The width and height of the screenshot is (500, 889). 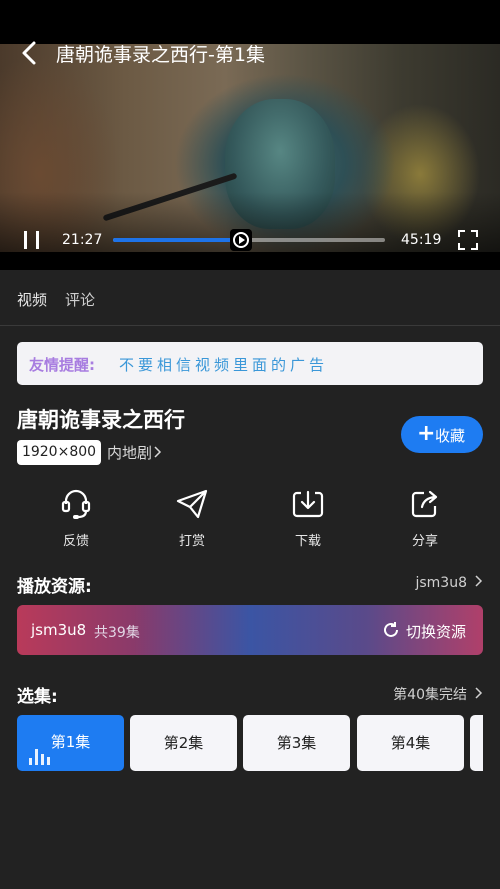 What do you see at coordinates (250, 519) in the screenshot?
I see `action-row: 反馈 打赏 下载 分享` at bounding box center [250, 519].